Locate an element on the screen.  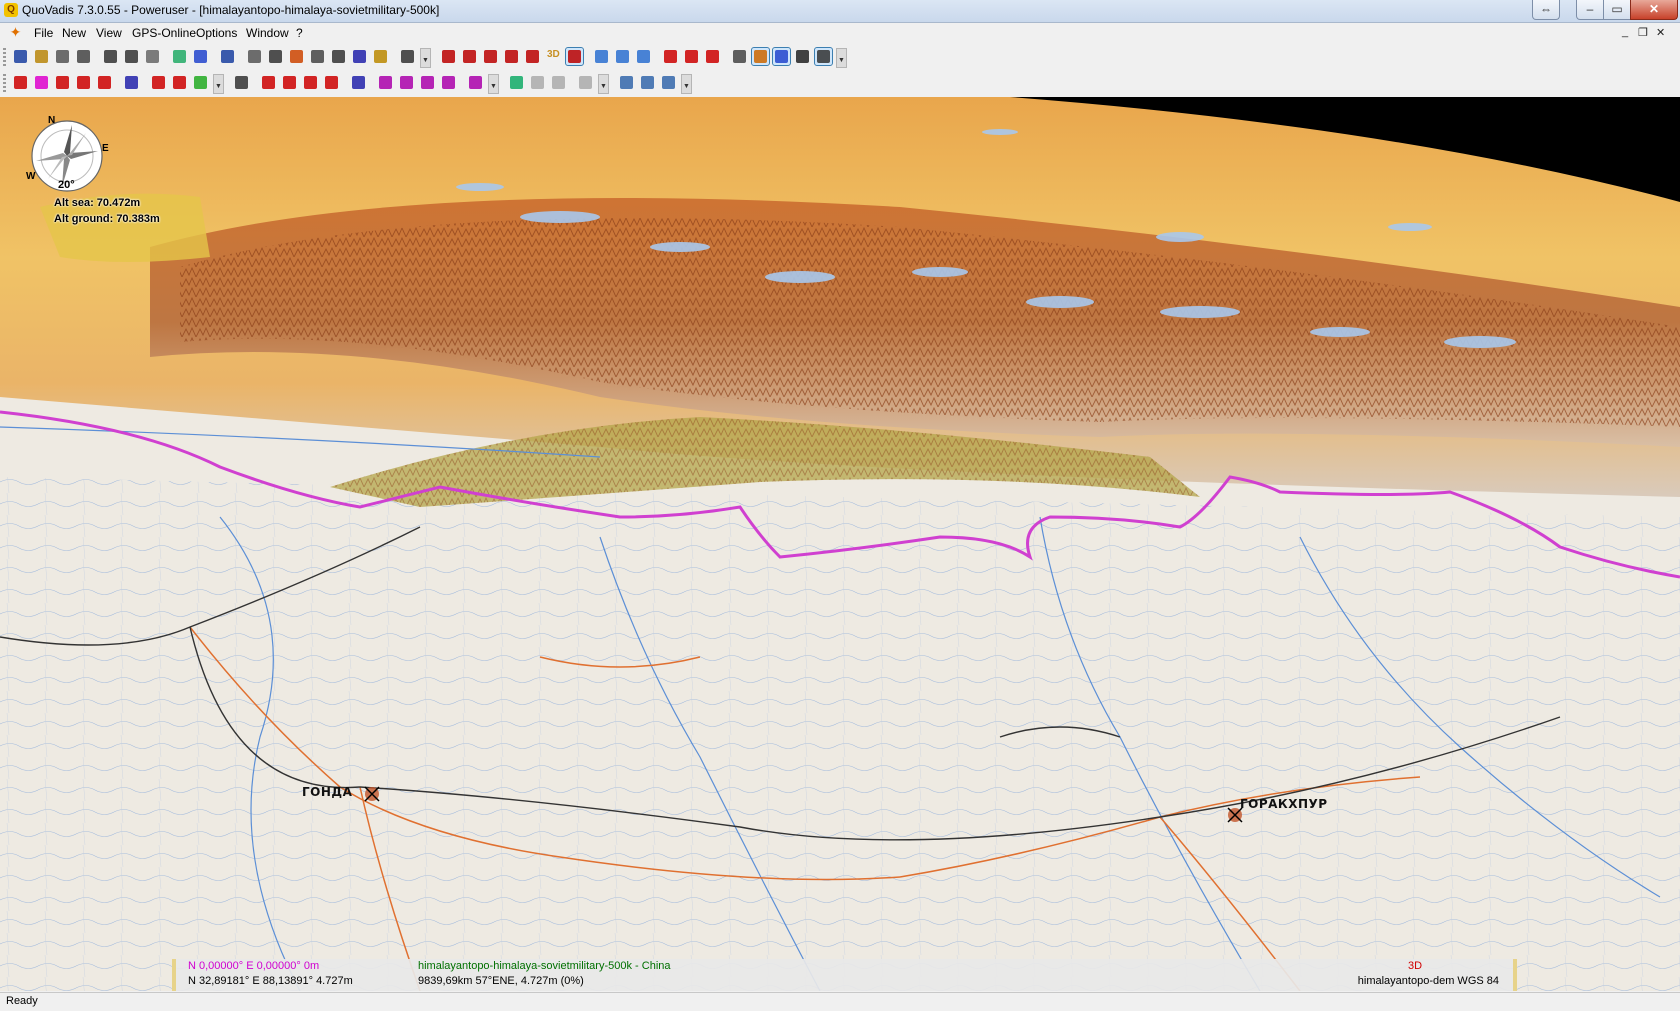
close-button: ✕ is located at coordinates (1654, 10).